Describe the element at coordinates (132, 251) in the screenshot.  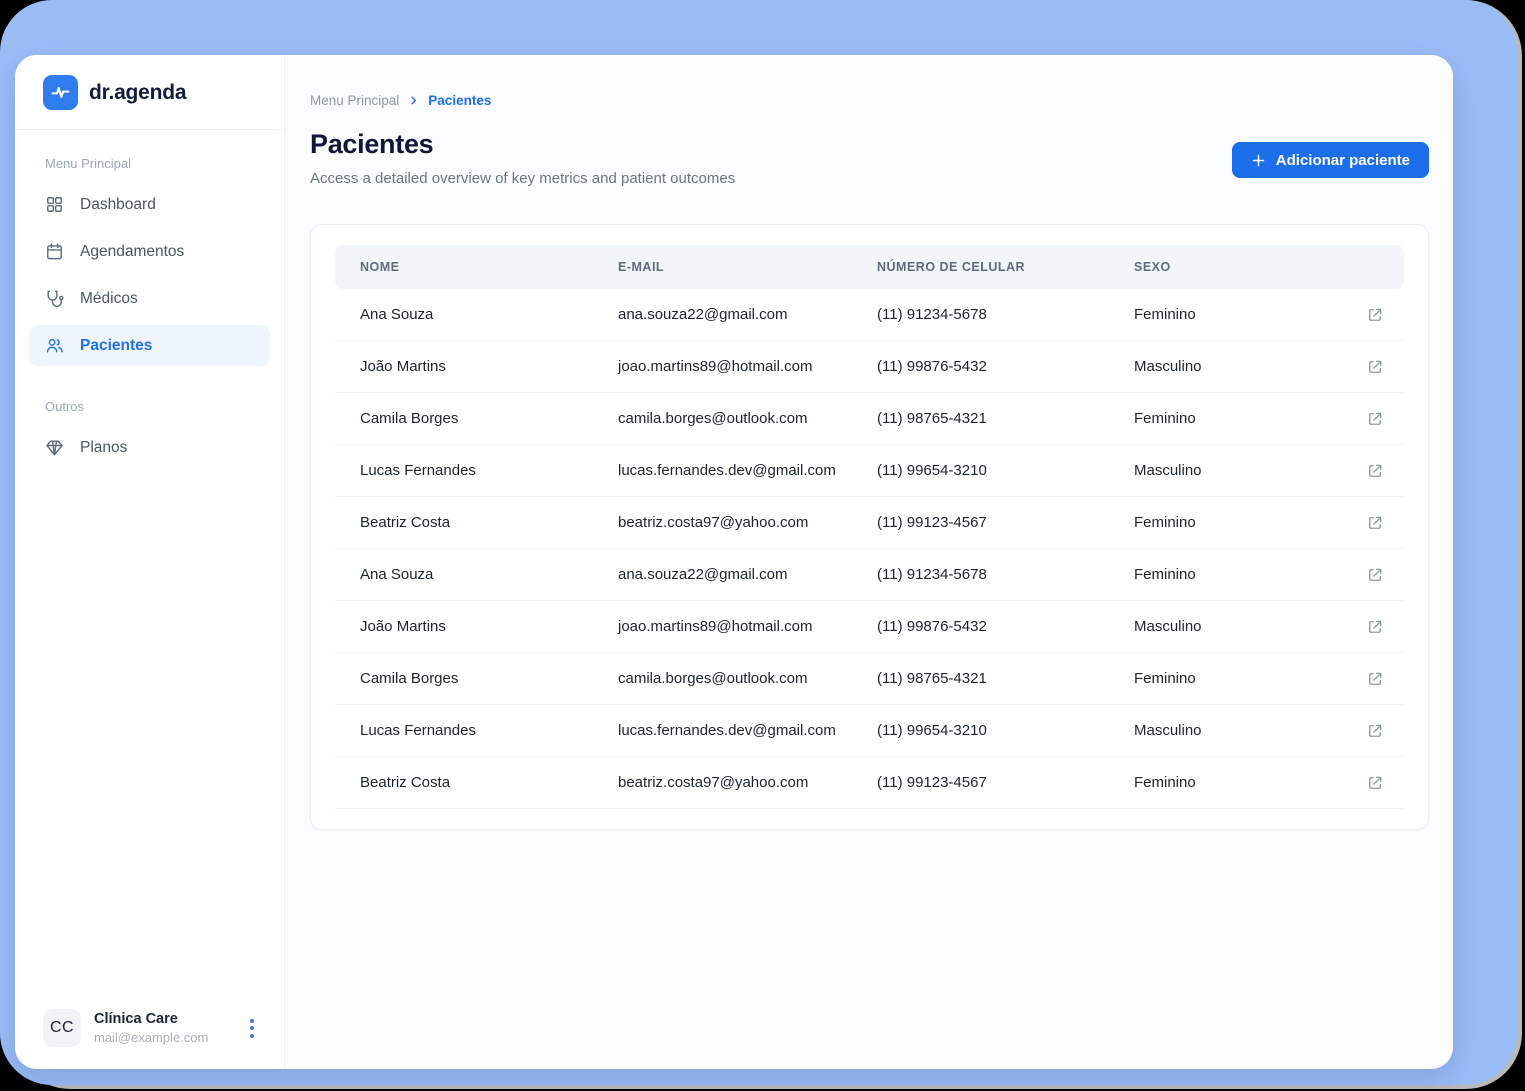
I see `sidebar-item-label: Agendamentos` at that location.